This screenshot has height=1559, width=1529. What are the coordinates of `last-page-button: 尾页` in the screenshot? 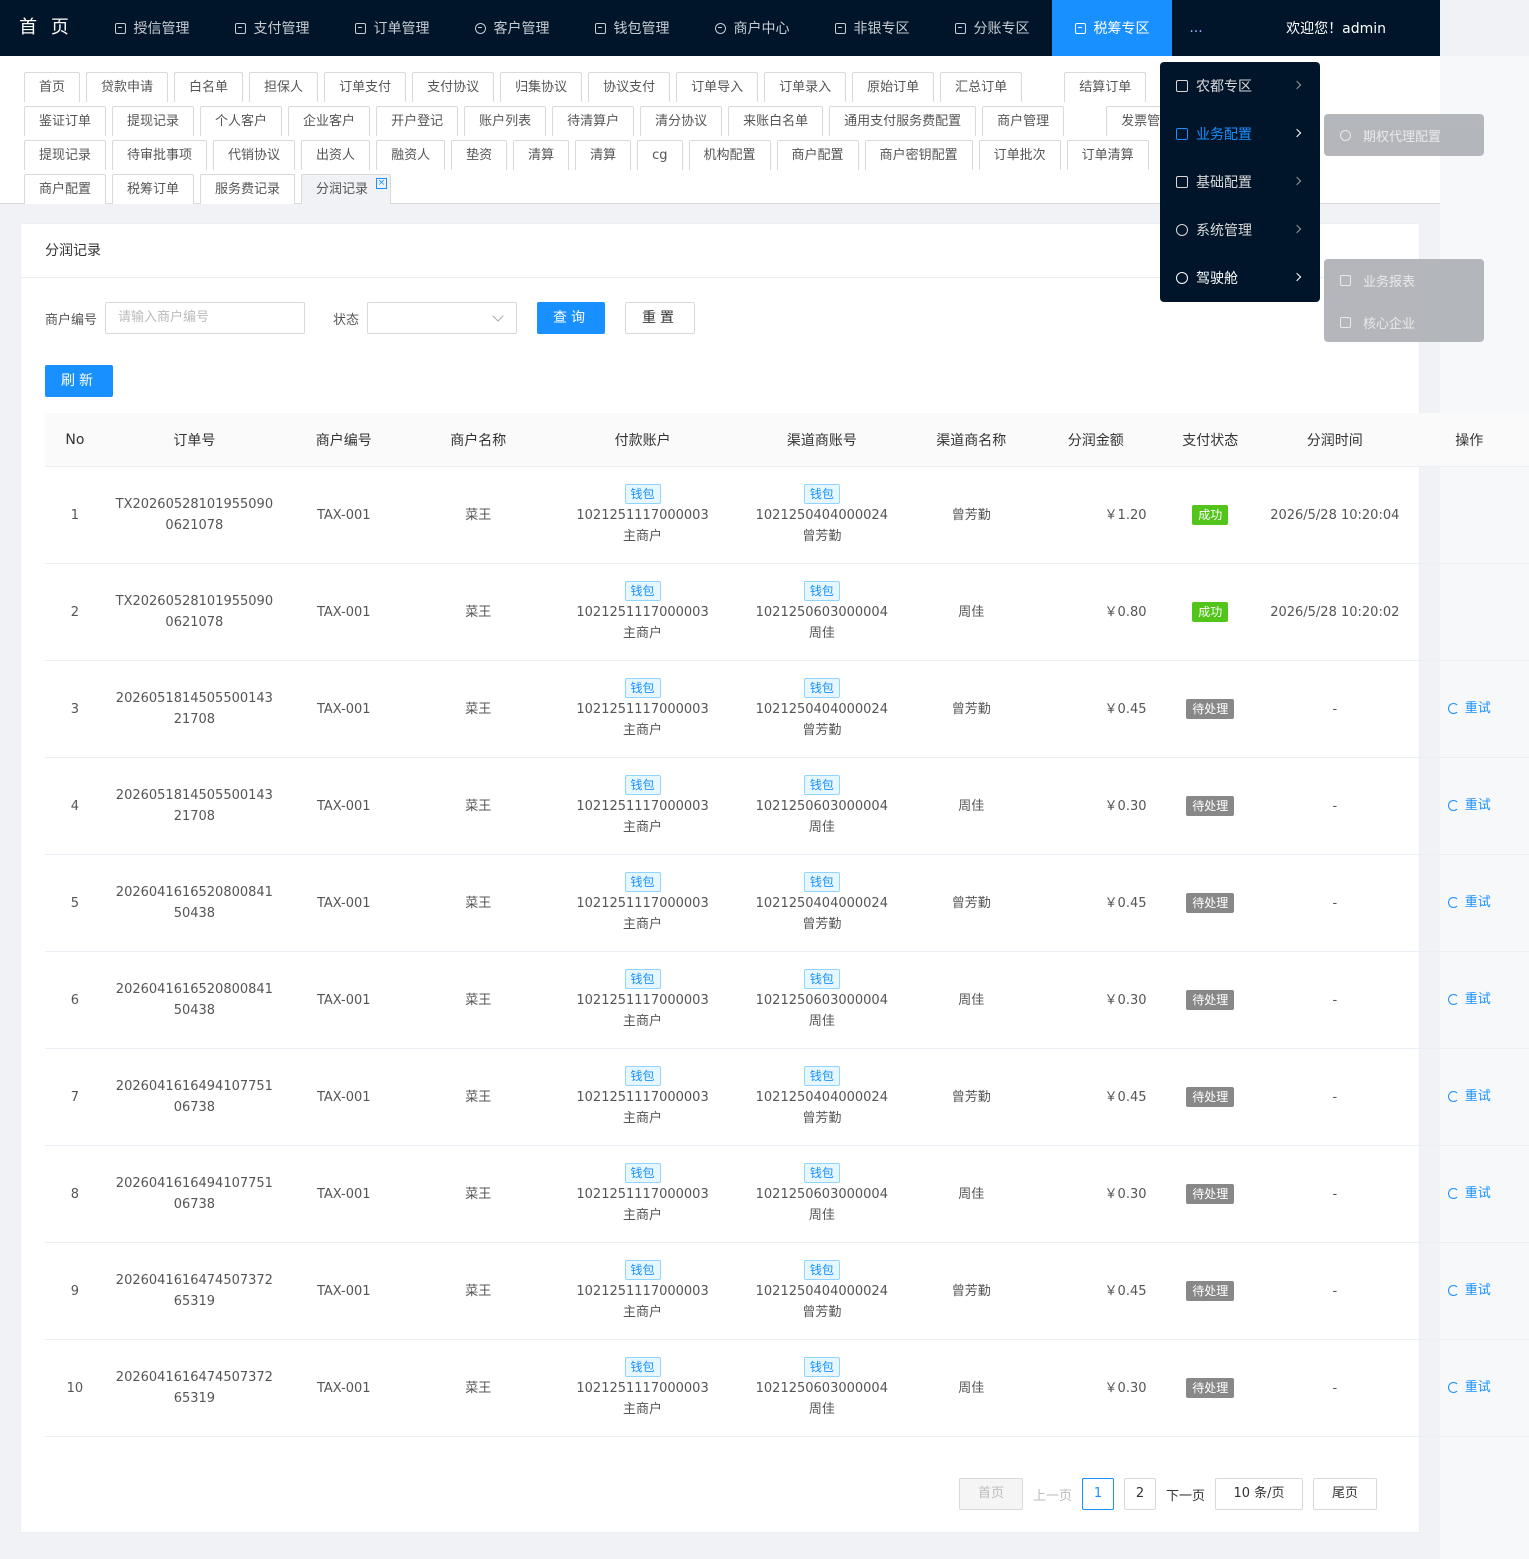 It's located at (1345, 1494).